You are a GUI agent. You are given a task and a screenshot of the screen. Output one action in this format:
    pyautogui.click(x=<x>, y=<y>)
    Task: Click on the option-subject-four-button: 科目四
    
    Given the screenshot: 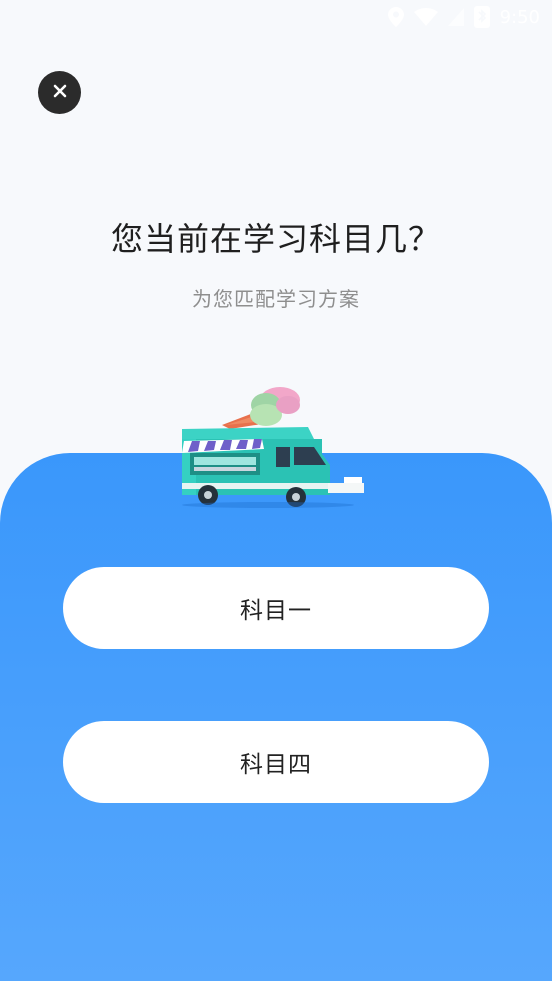 What is the action you would take?
    pyautogui.click(x=276, y=762)
    